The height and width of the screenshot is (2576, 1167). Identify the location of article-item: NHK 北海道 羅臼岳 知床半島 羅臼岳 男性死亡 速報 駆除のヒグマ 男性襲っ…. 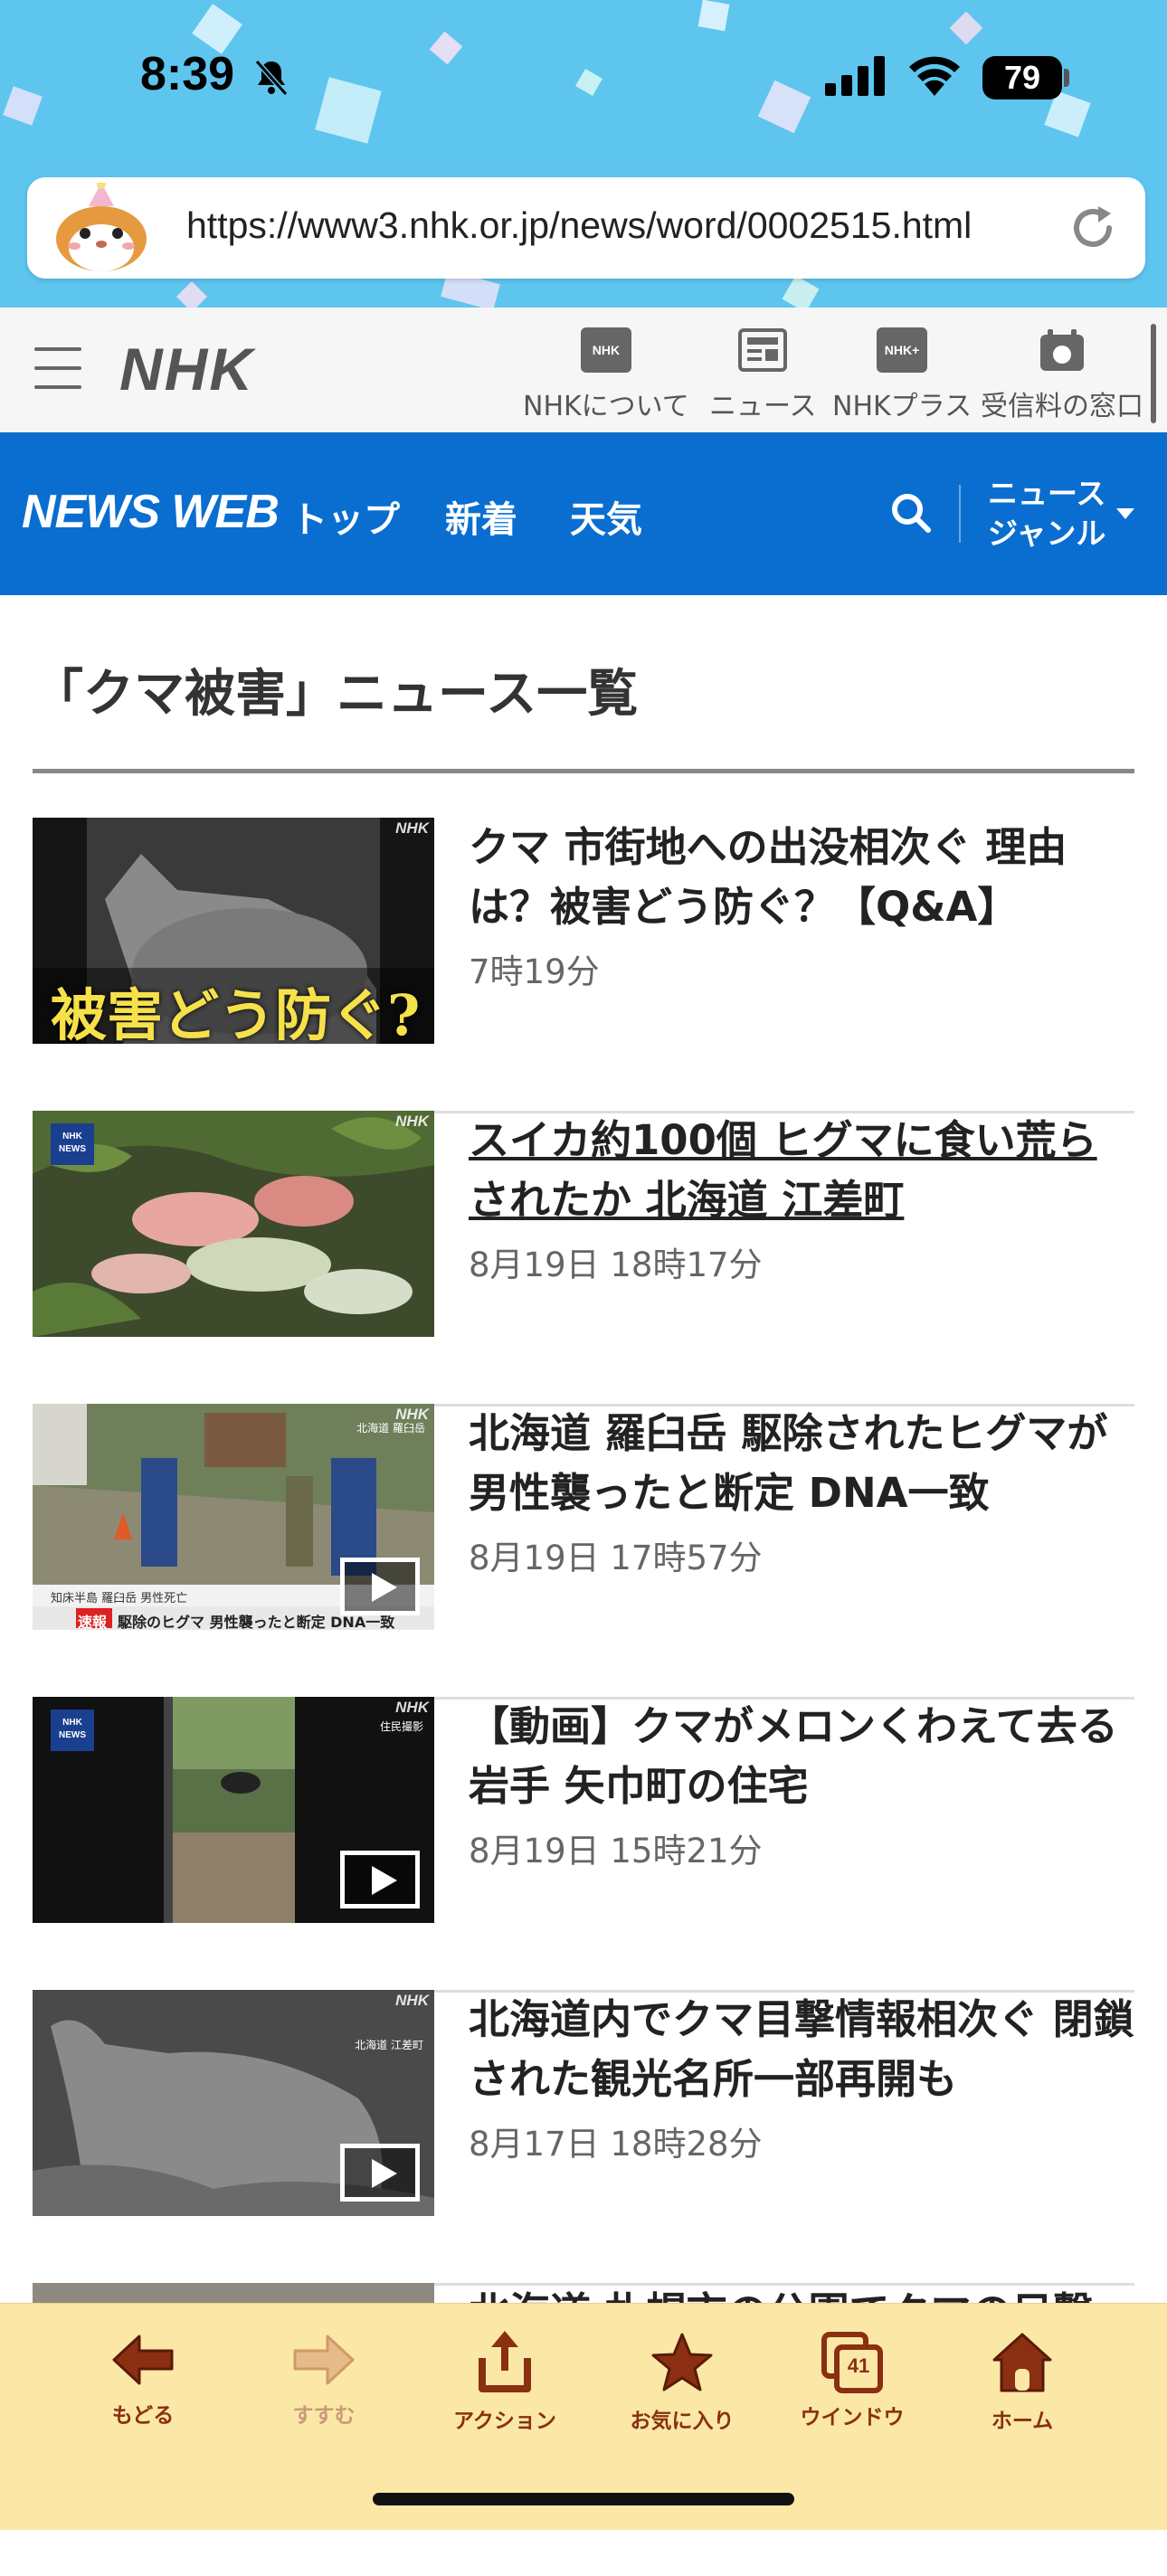
(583, 1552).